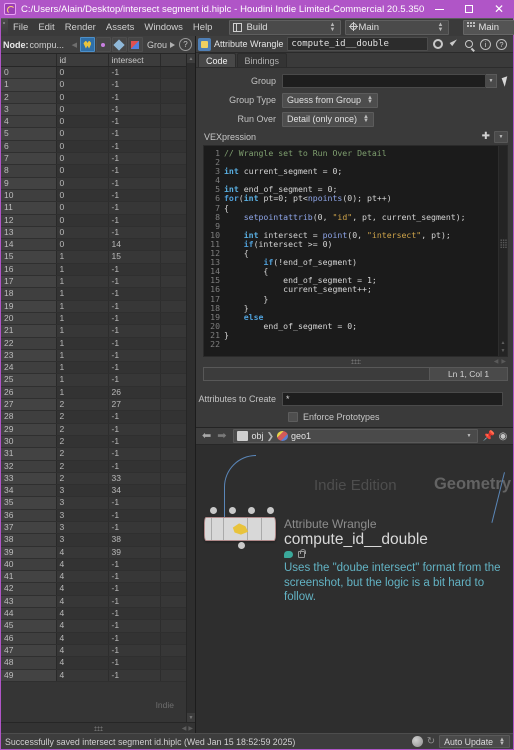 Image resolution: width=514 pixels, height=750 pixels. What do you see at coordinates (29, 208) in the screenshot?
I see `row-index: 11` at bounding box center [29, 208].